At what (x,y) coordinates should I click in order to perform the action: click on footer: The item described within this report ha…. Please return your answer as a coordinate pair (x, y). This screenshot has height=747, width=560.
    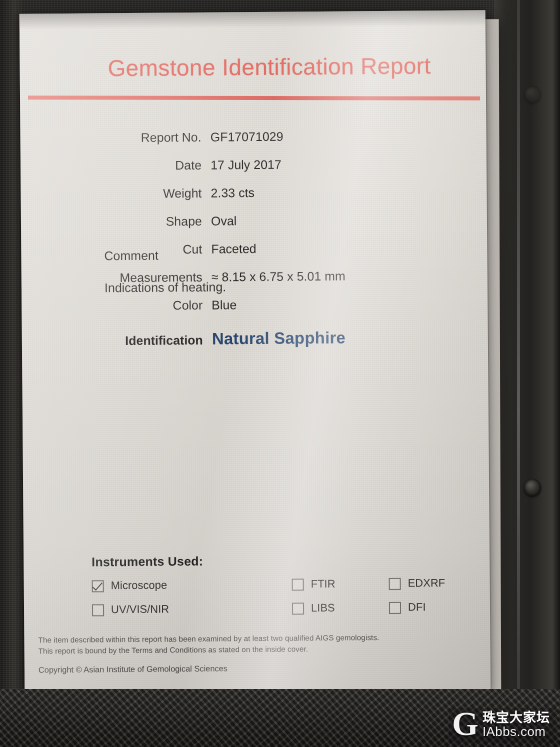
    Looking at the image, I should click on (253, 653).